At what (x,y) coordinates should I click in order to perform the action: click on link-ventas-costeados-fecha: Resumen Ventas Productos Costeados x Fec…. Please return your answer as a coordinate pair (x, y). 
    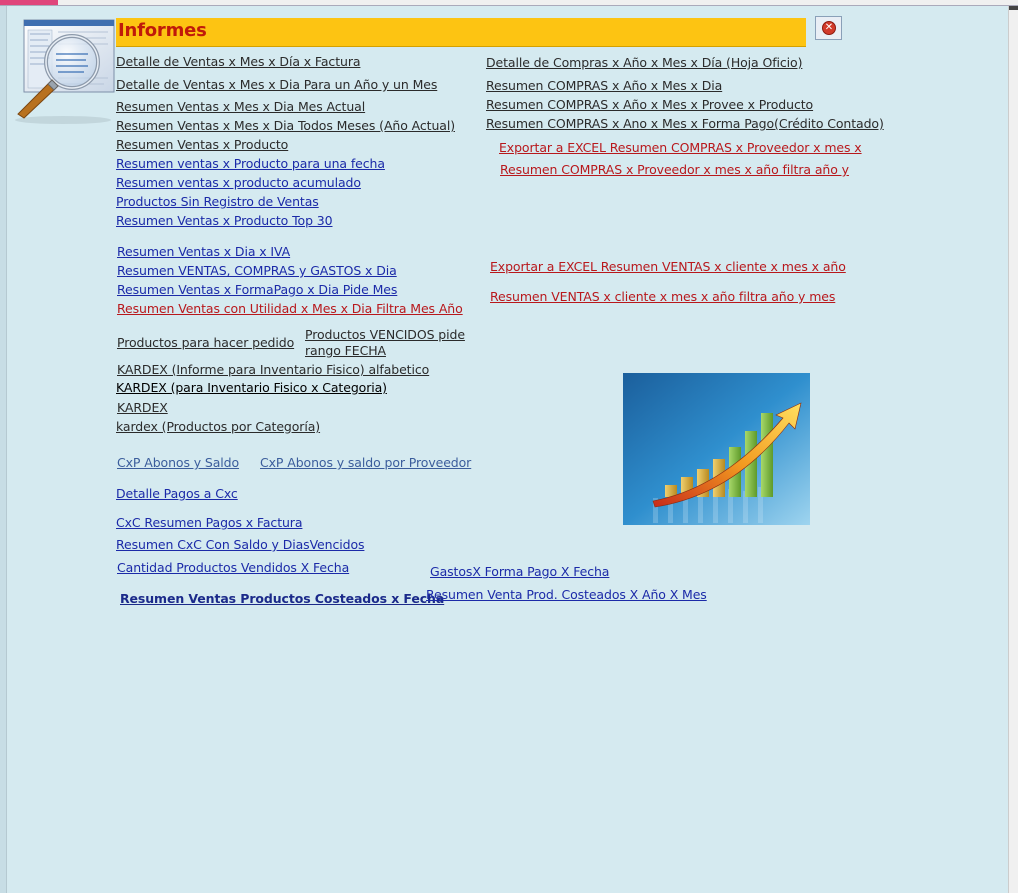
    Looking at the image, I should click on (282, 599).